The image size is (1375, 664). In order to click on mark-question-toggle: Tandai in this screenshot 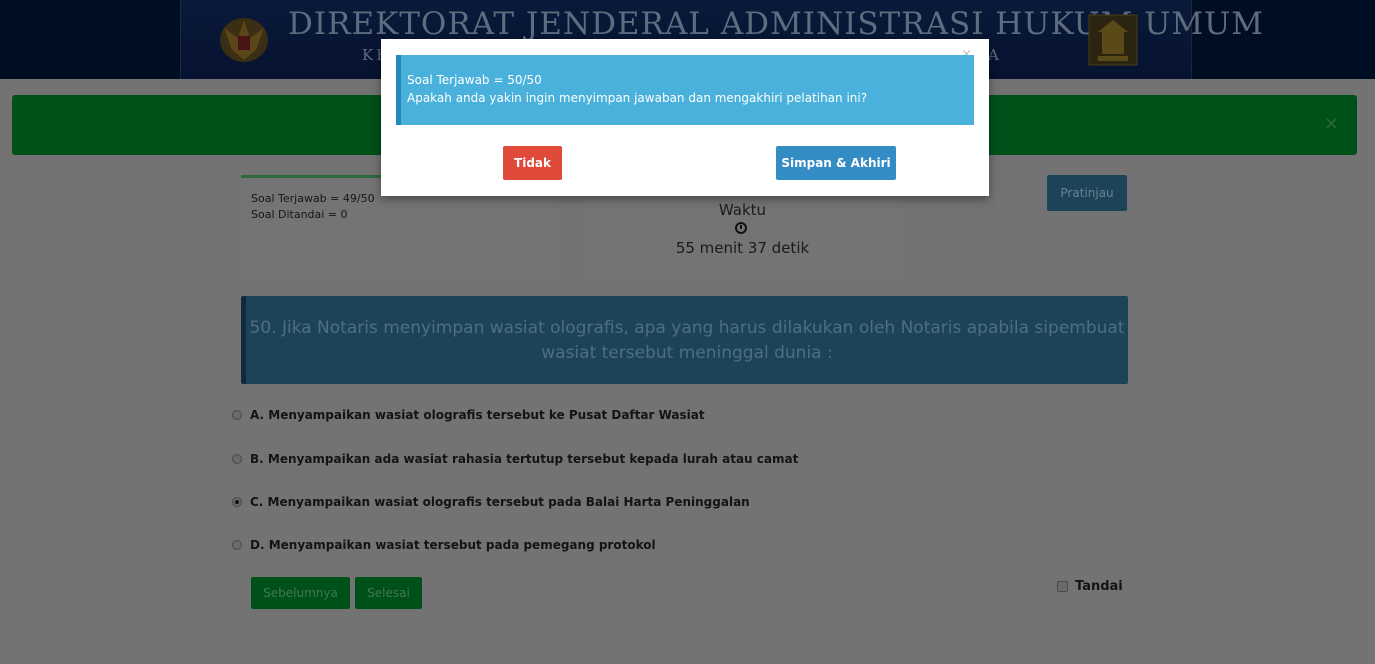, I will do `click(1090, 586)`.